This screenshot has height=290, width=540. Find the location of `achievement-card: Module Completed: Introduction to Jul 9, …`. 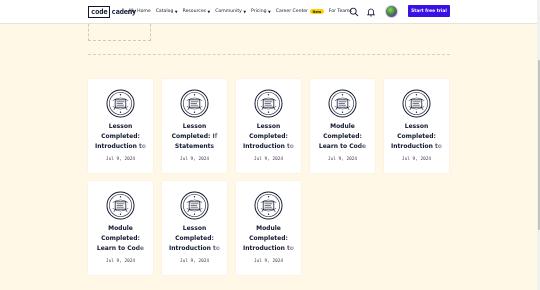

achievement-card: Module Completed: Introduction to Jul 9, … is located at coordinates (268, 228).